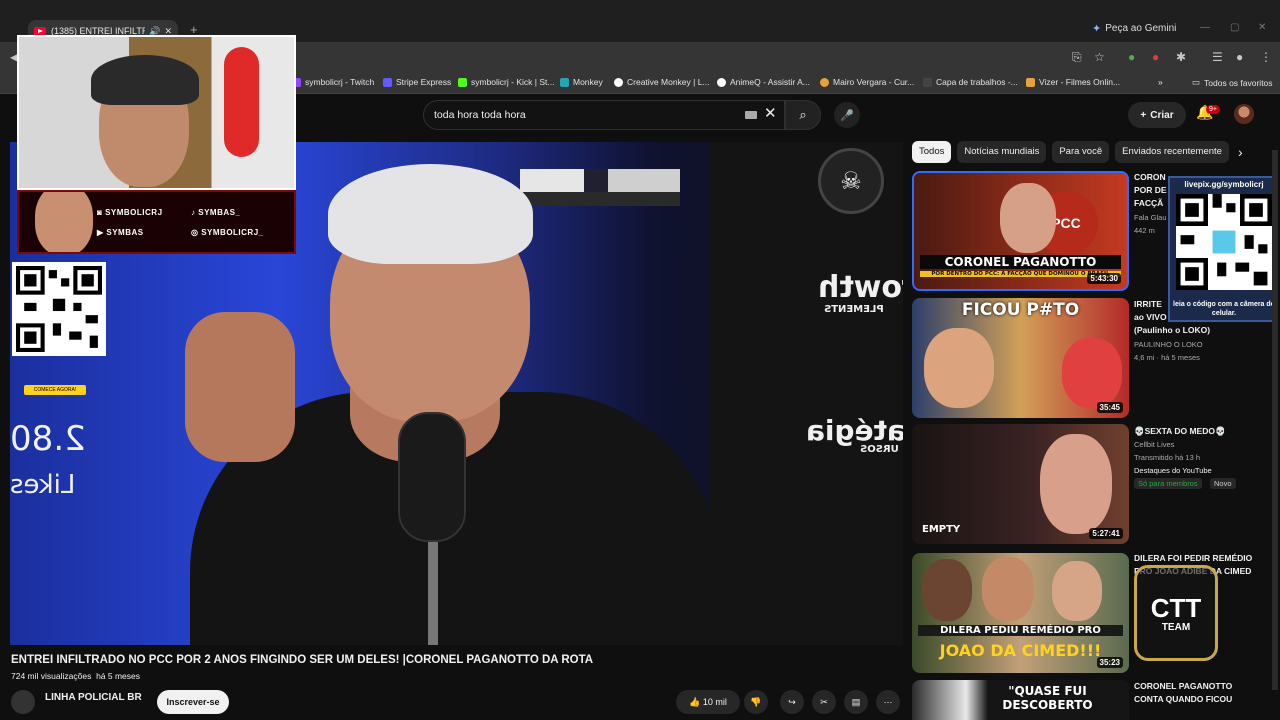  Describe the element at coordinates (1172, 152) in the screenshot. I see `chip-recently-uploaded: Enviados recentemente` at that location.